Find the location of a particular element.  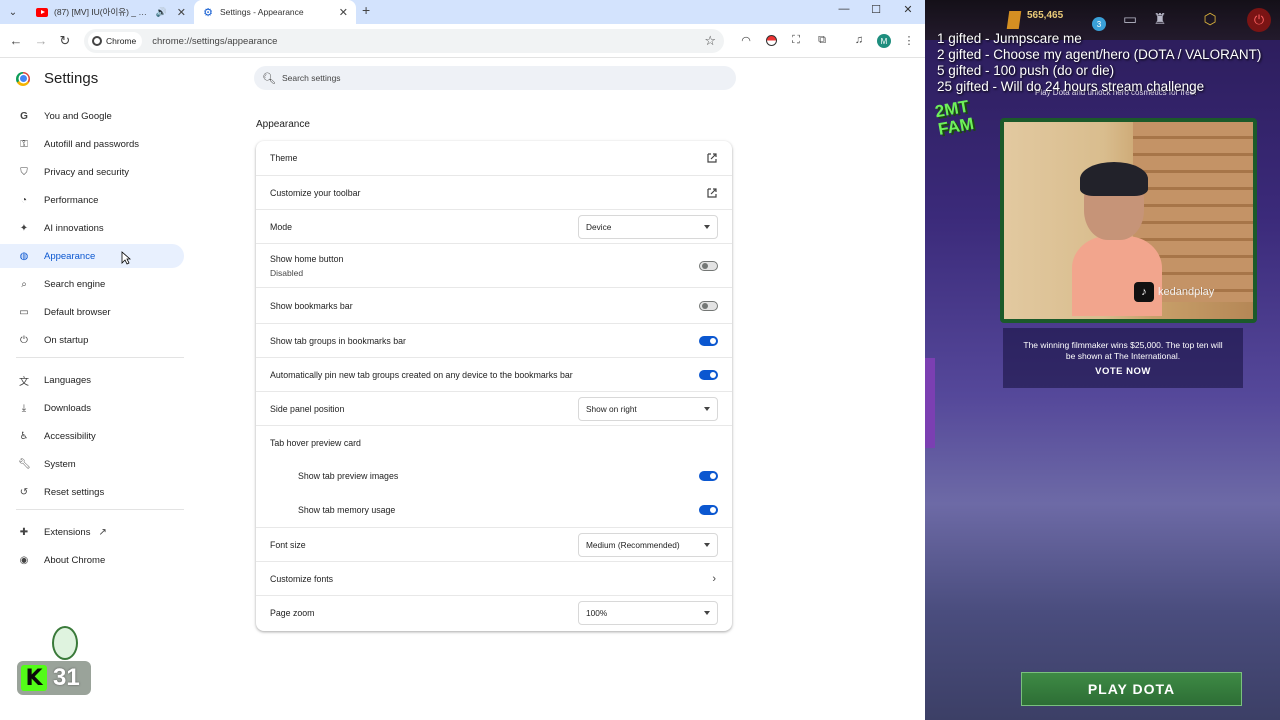

row-label: Page zoom is located at coordinates (292, 612).